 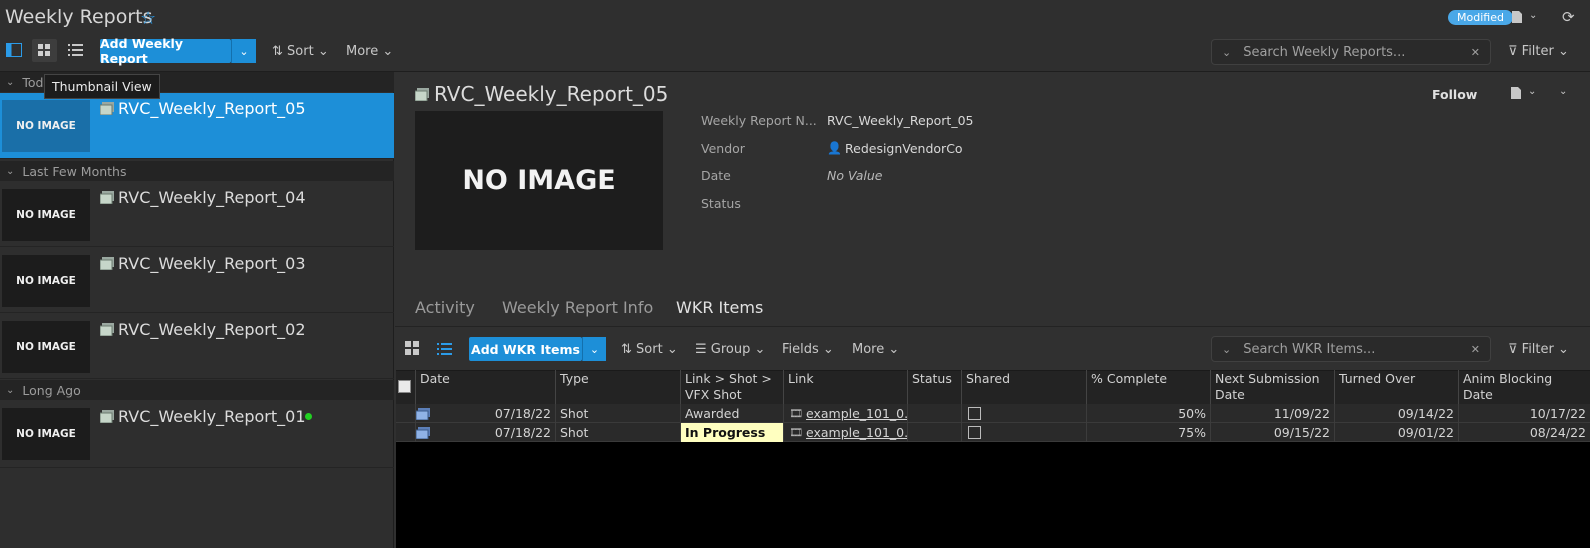 What do you see at coordinates (1516, 95) in the screenshot?
I see `document-menu-icon` at bounding box center [1516, 95].